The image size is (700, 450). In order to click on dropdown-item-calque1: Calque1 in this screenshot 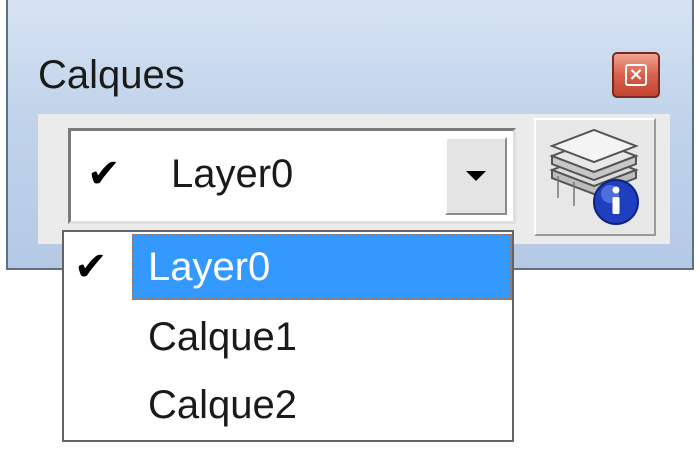, I will do `click(288, 336)`.